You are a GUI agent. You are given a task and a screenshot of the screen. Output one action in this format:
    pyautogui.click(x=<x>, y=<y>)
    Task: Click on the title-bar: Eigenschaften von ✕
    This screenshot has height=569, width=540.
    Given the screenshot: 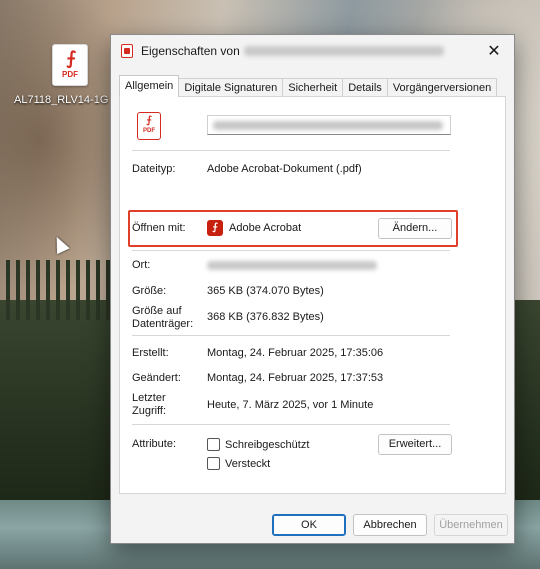 What is the action you would take?
    pyautogui.click(x=312, y=51)
    